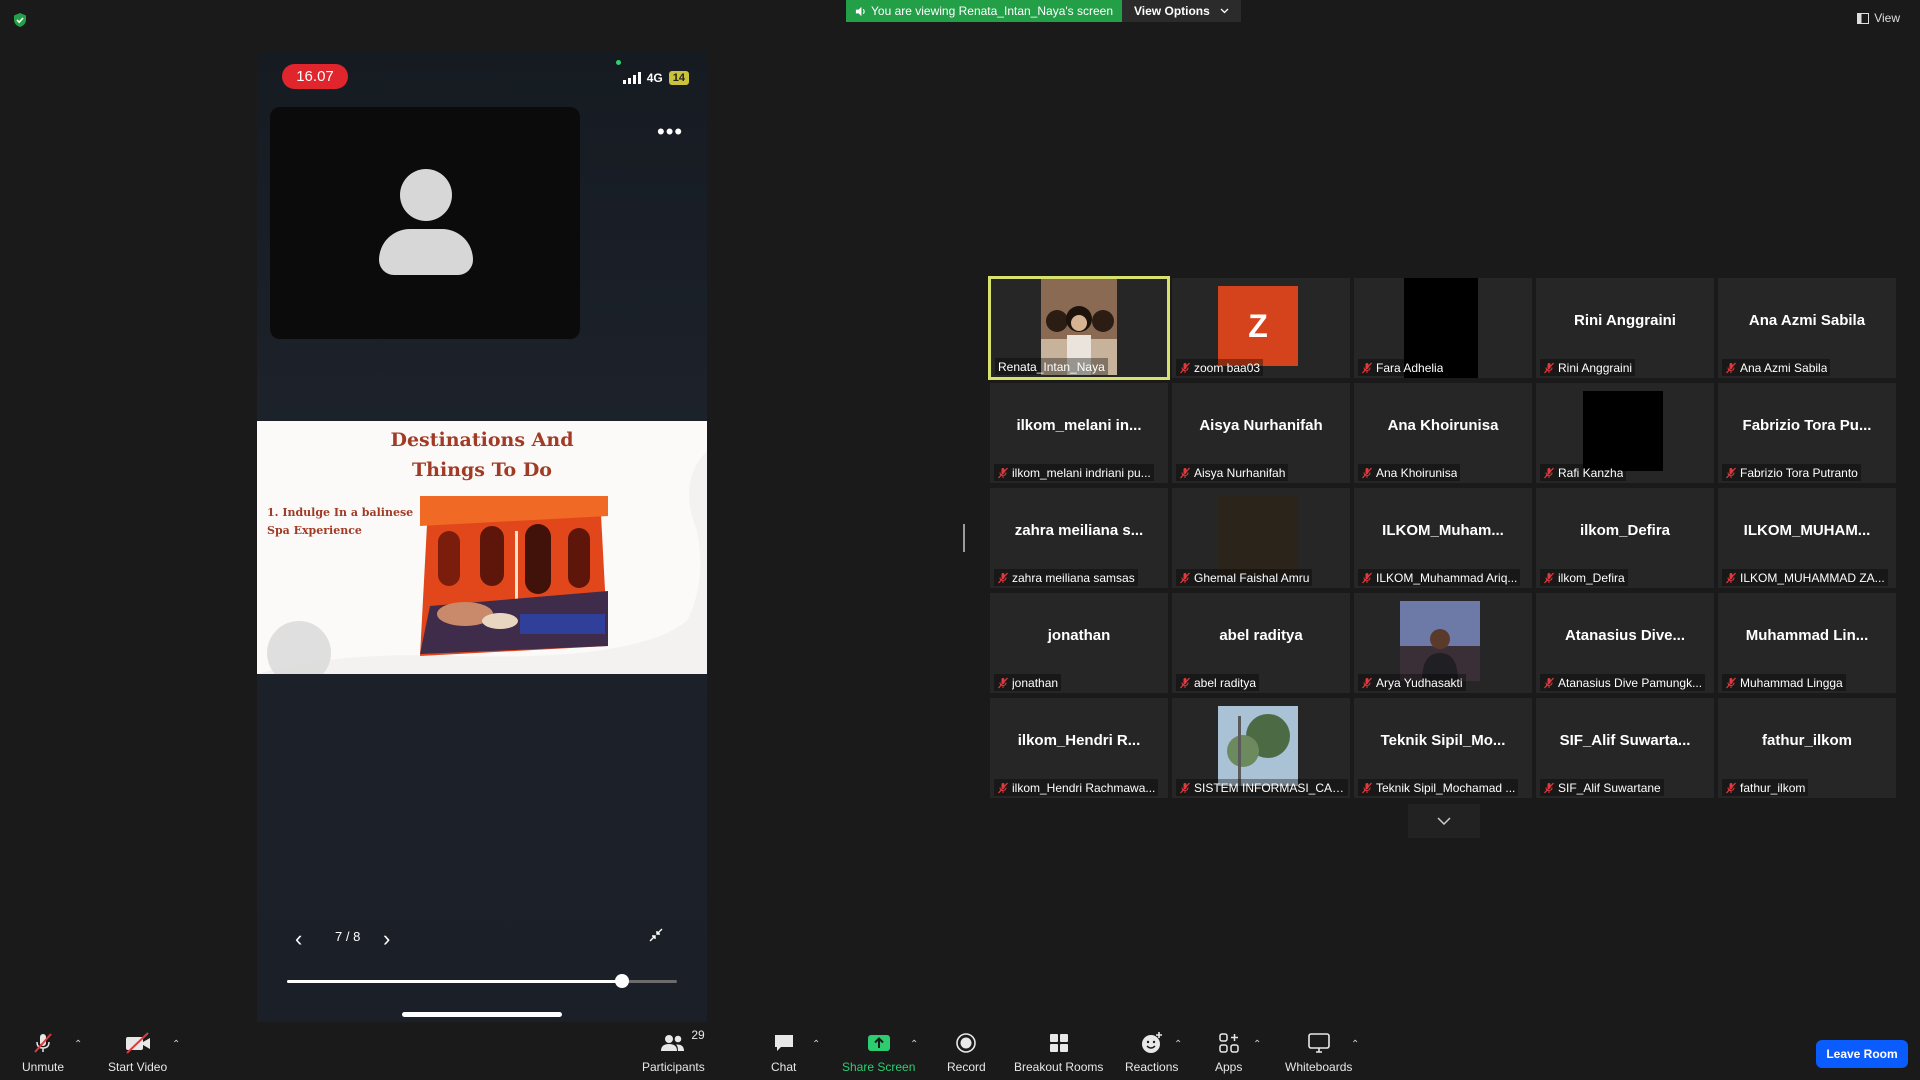 This screenshot has height=1080, width=1920. What do you see at coordinates (1079, 643) in the screenshot?
I see `participant-tile: jonathan jonathan` at bounding box center [1079, 643].